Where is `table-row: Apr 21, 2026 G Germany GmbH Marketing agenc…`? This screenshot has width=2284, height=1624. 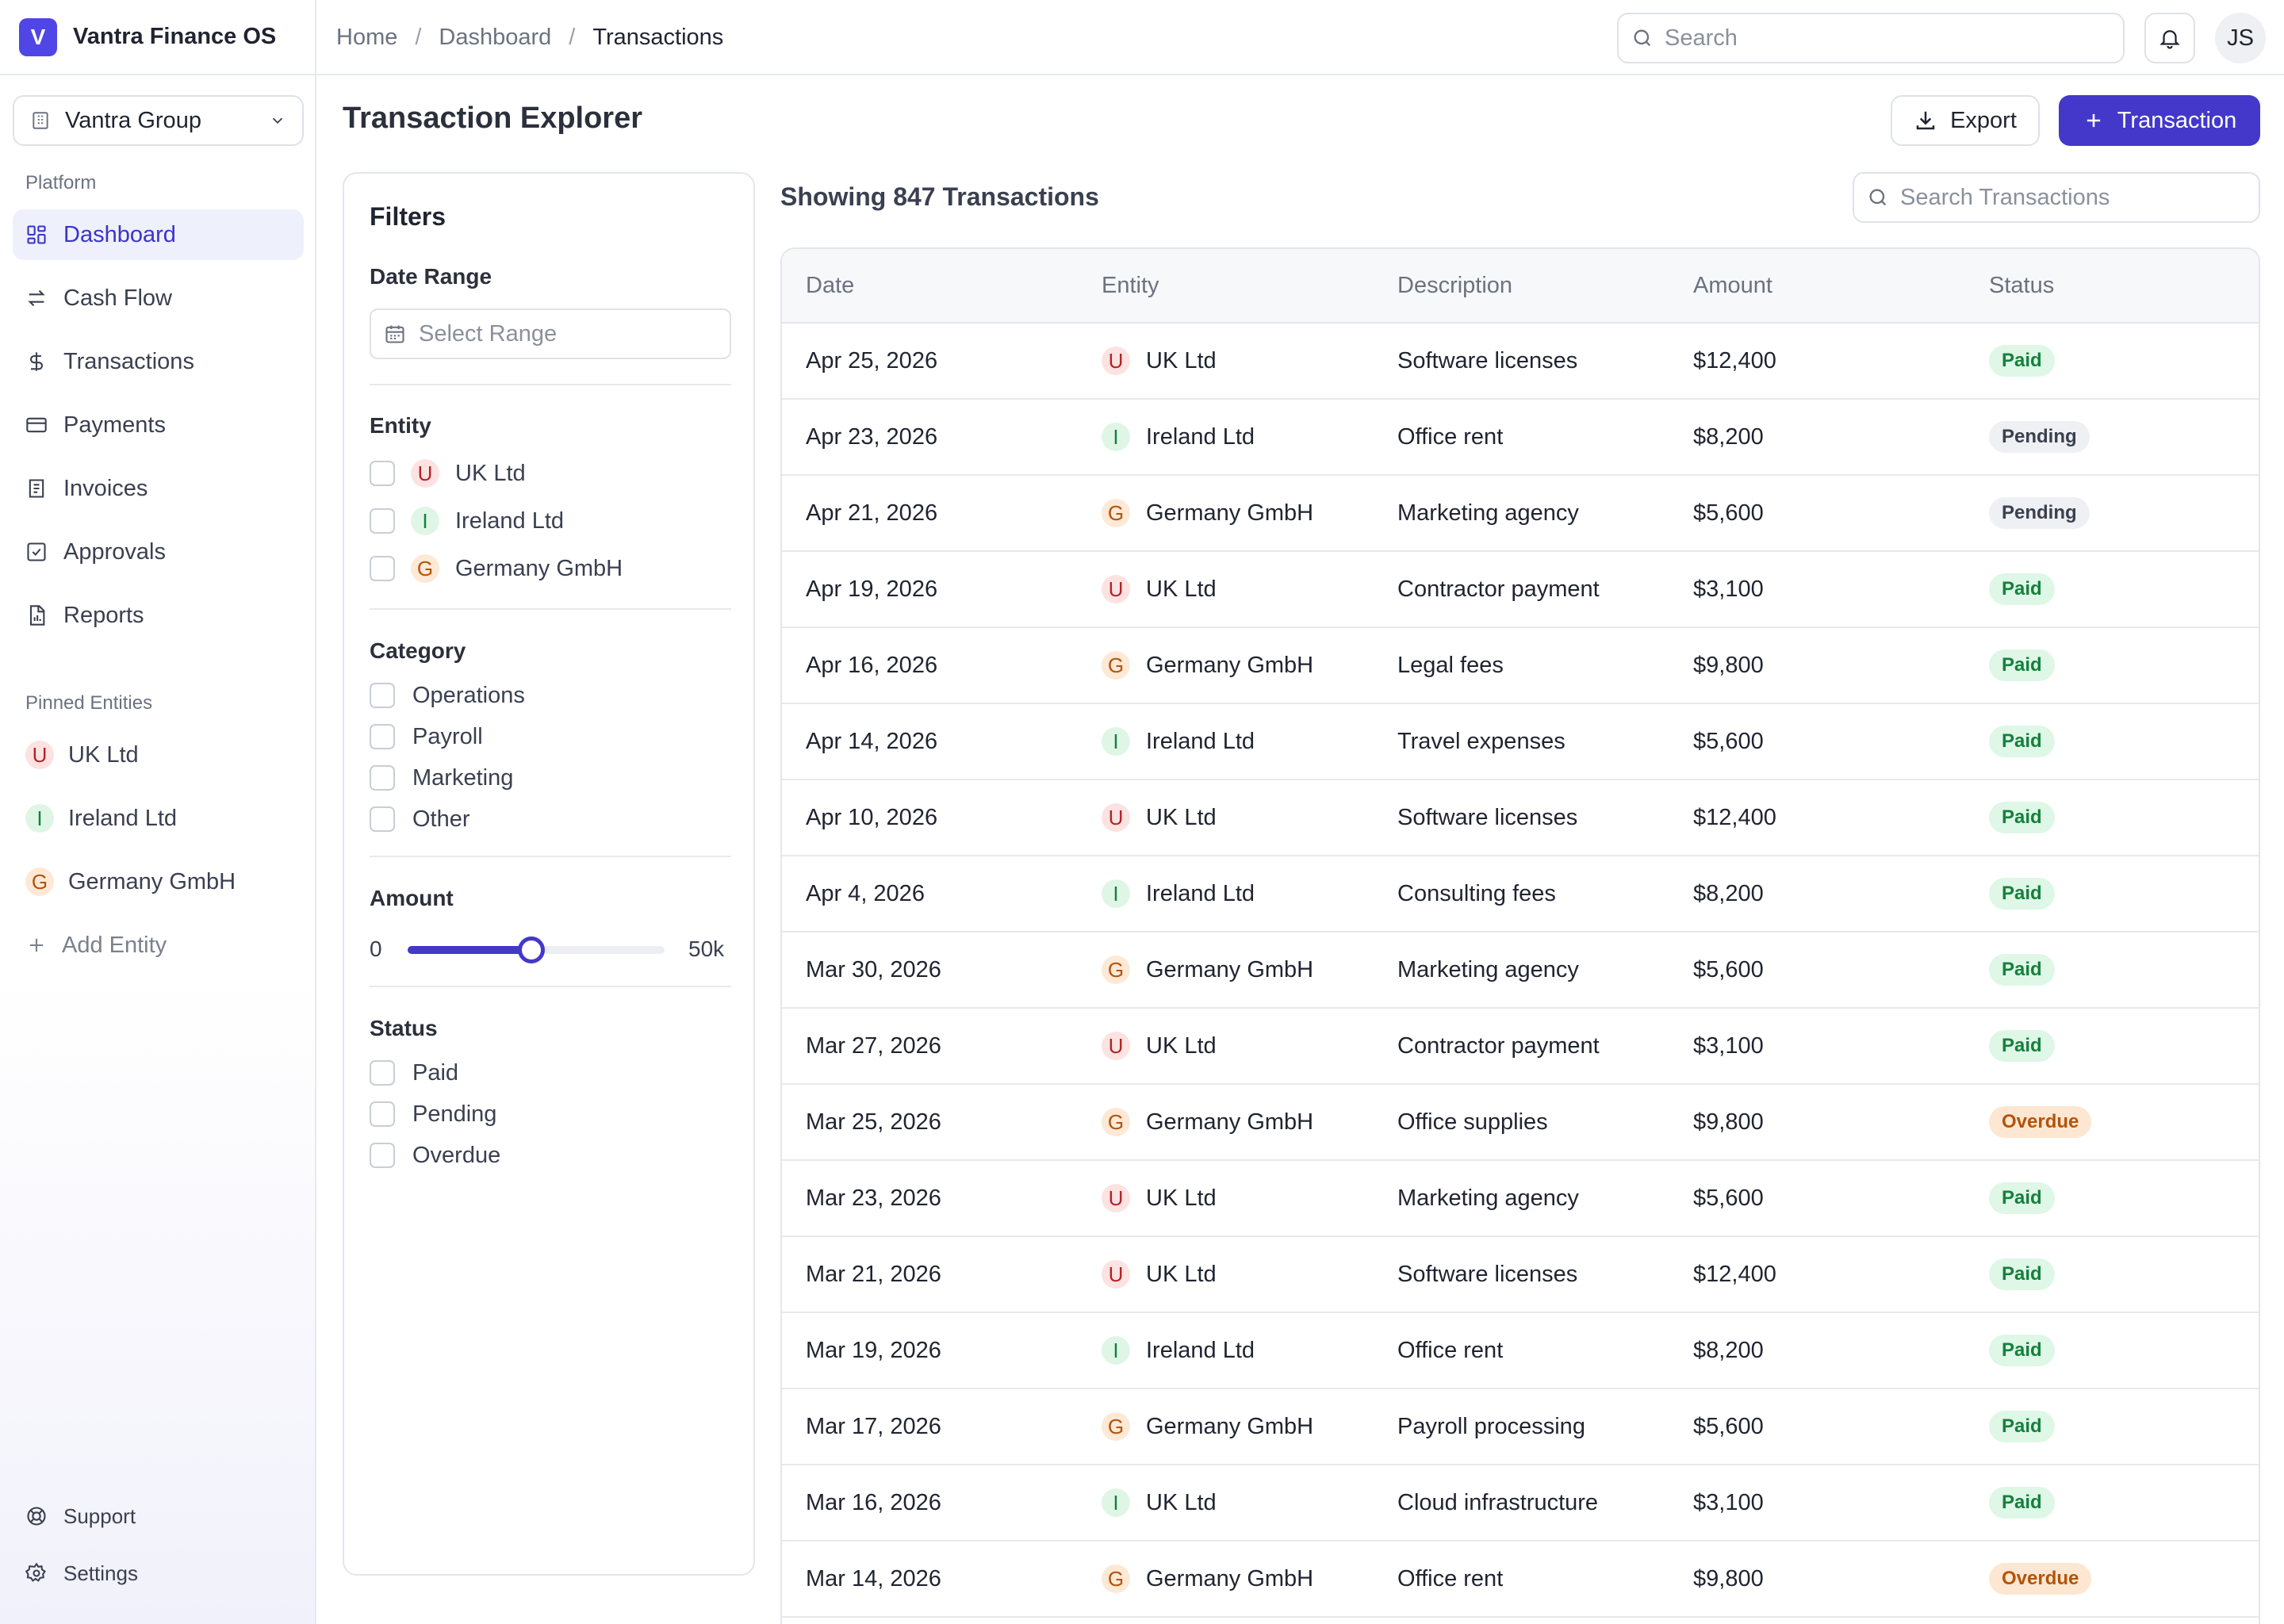 table-row: Apr 21, 2026 G Germany GmbH Marketing agenc… is located at coordinates (1520, 514).